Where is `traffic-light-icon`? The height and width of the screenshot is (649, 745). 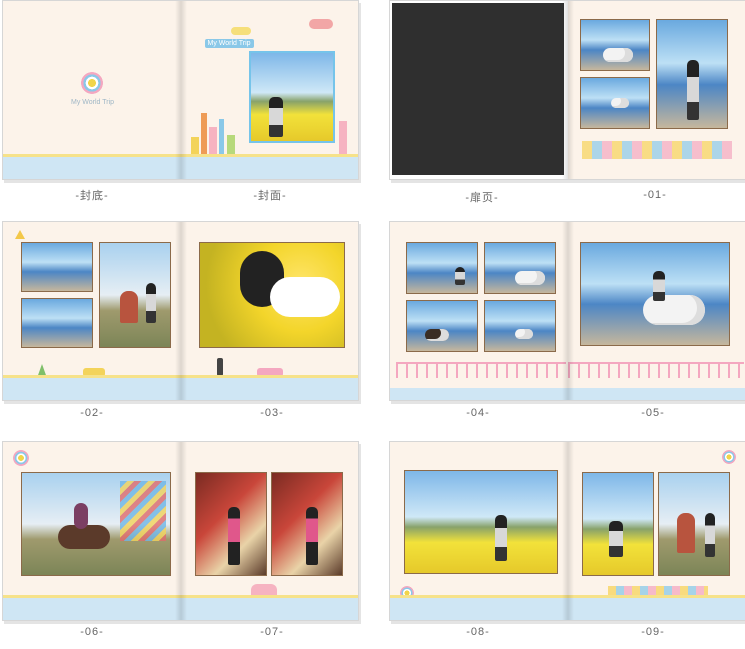 traffic-light-icon is located at coordinates (219, 367).